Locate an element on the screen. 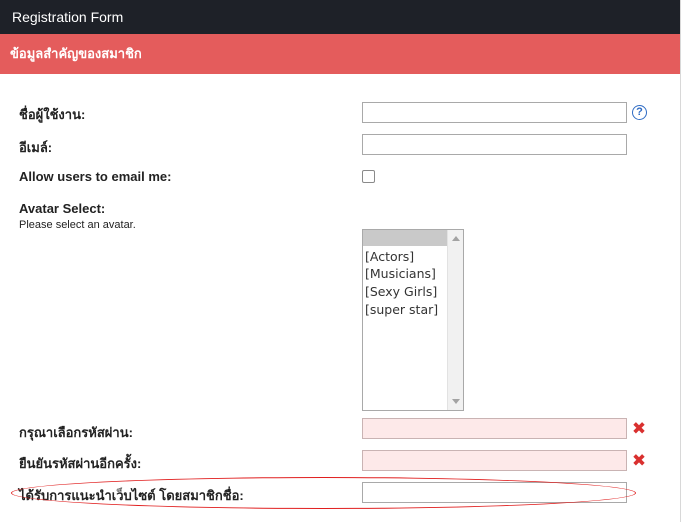 The height and width of the screenshot is (522, 688). avatar-listbox-scrollbar is located at coordinates (455, 320).